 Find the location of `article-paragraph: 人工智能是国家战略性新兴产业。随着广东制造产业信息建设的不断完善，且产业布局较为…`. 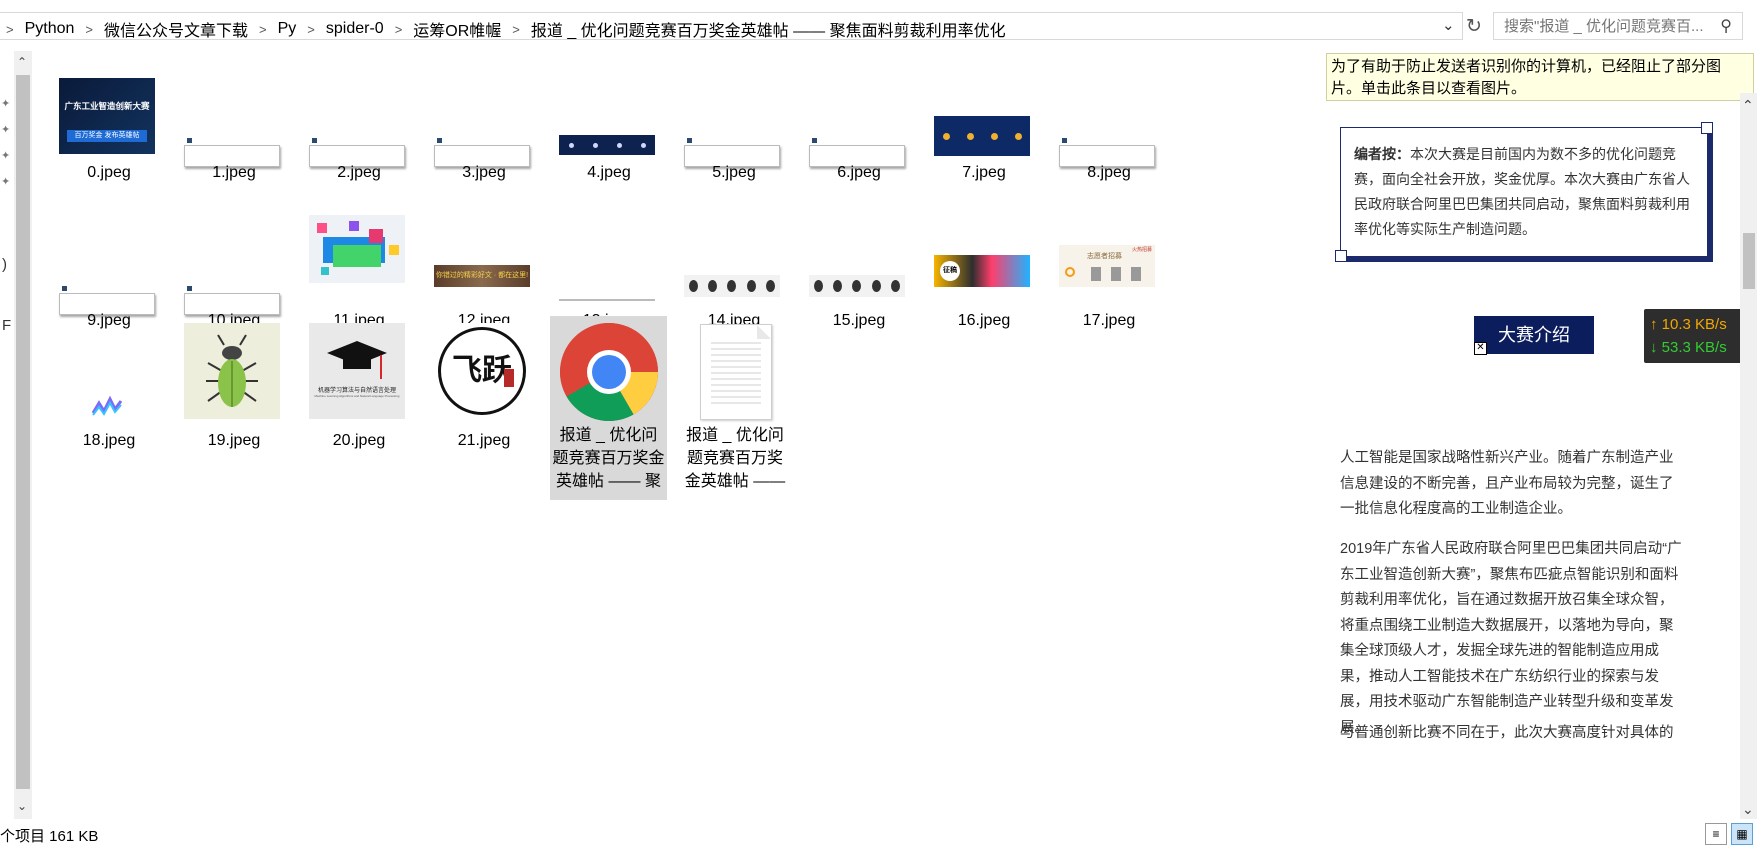

article-paragraph: 人工智能是国家战略性新兴产业。随着广东制造产业信息建设的不断完善，且产业布局较为… is located at coordinates (1507, 483).